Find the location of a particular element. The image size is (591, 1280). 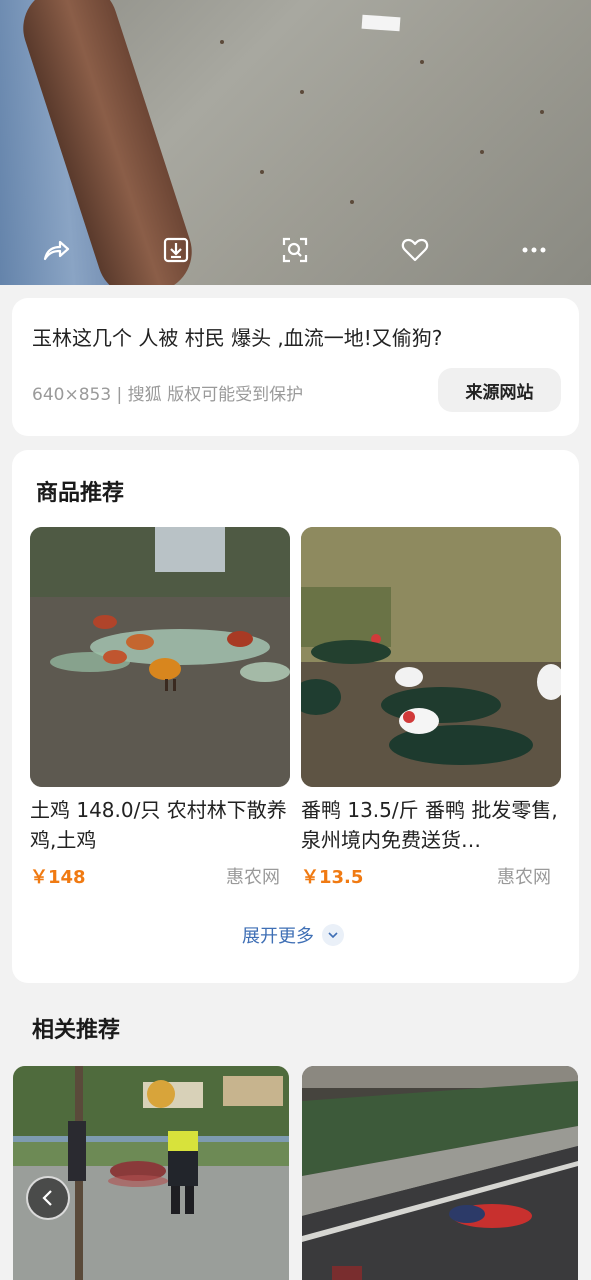

more-icon is located at coordinates (534, 250).